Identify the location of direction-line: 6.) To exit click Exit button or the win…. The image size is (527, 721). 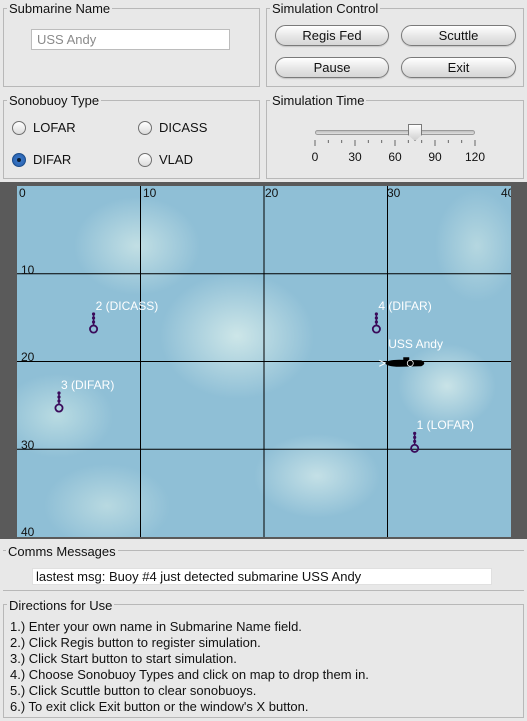
(159, 706).